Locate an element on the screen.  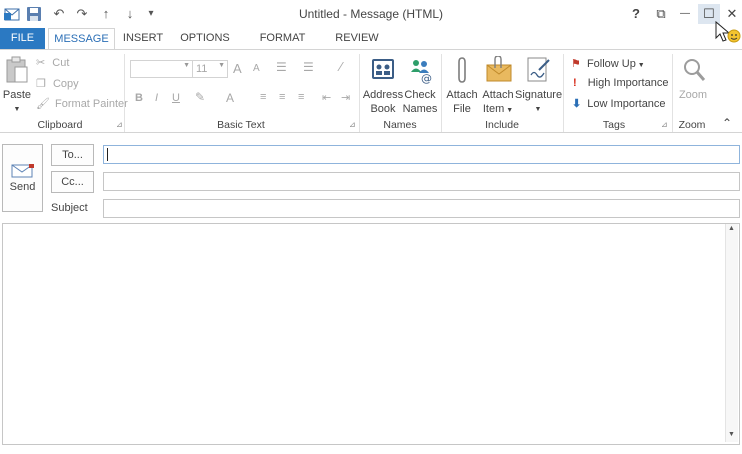
tab-review: REVIEW is located at coordinates (357, 38).